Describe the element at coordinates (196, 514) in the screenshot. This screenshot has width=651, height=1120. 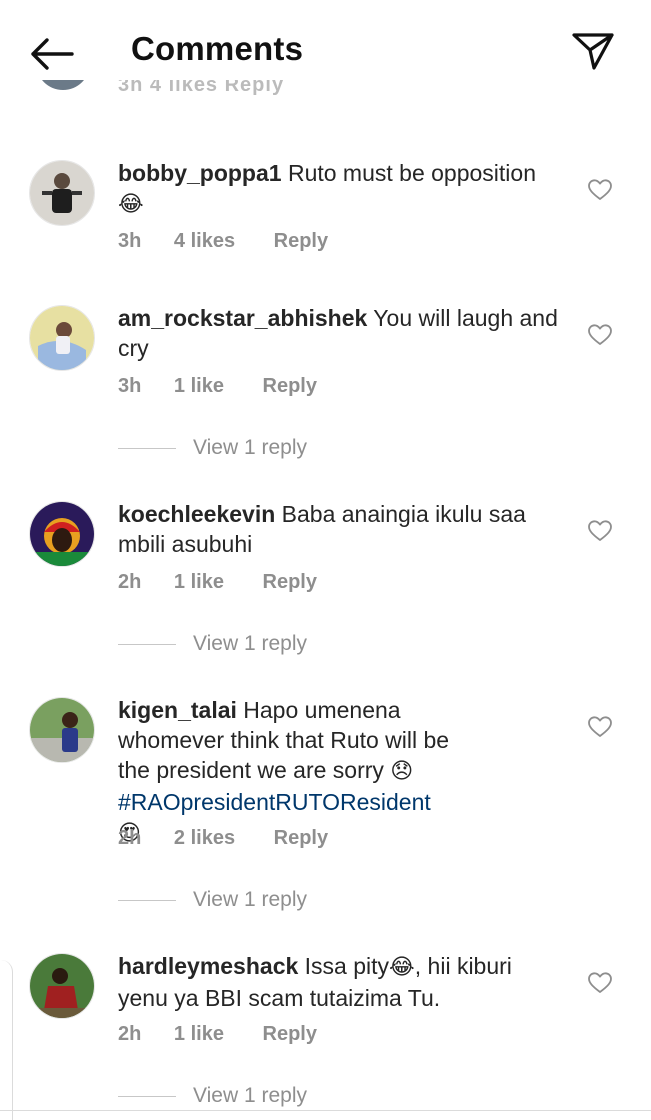
I see `comment-username: koechleekevin` at that location.